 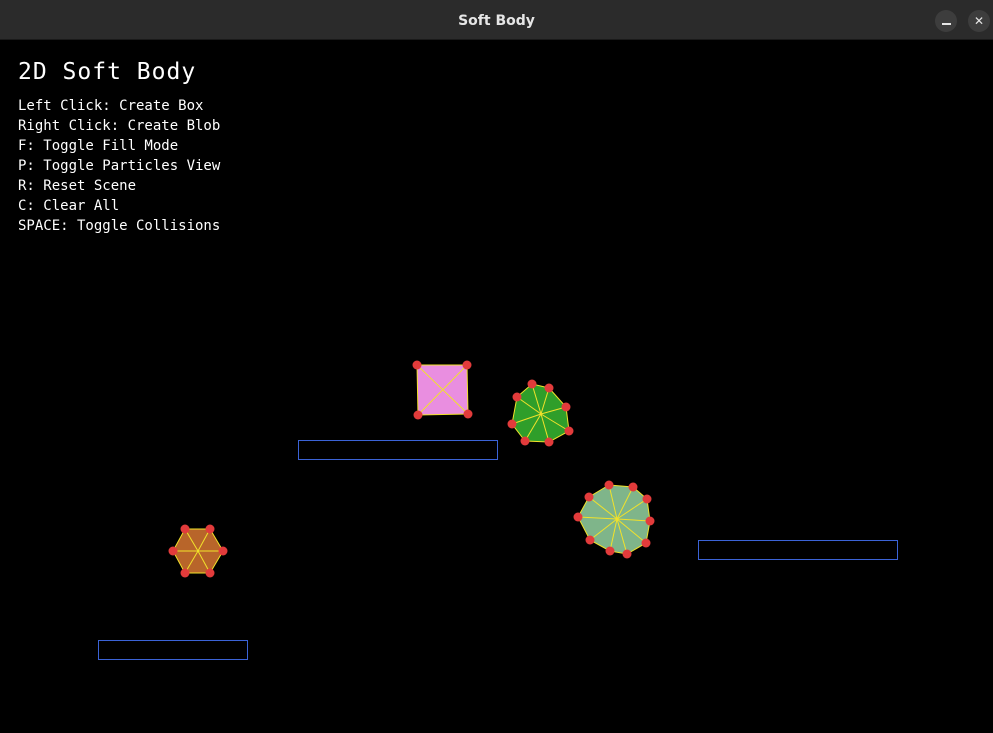 I want to click on hud-instruction-fill-mode: F: Toggle Fill Mode, so click(x=98, y=146).